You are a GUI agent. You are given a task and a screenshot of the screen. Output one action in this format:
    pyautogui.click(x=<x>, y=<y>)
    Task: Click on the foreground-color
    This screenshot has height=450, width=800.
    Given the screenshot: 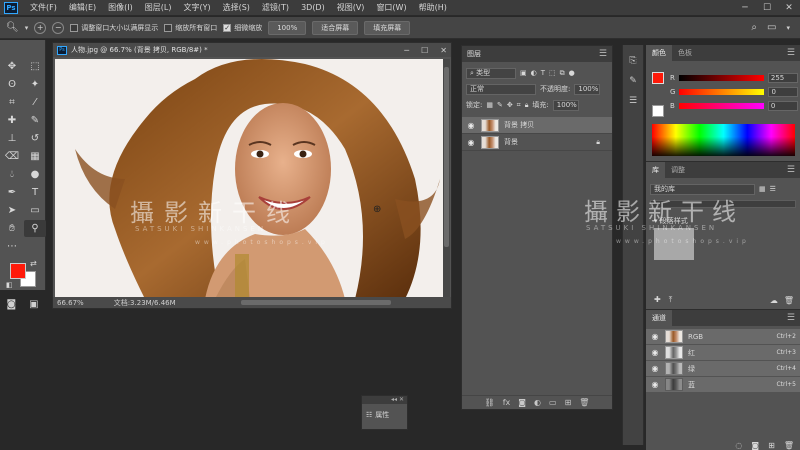 What is the action you would take?
    pyautogui.click(x=18, y=271)
    